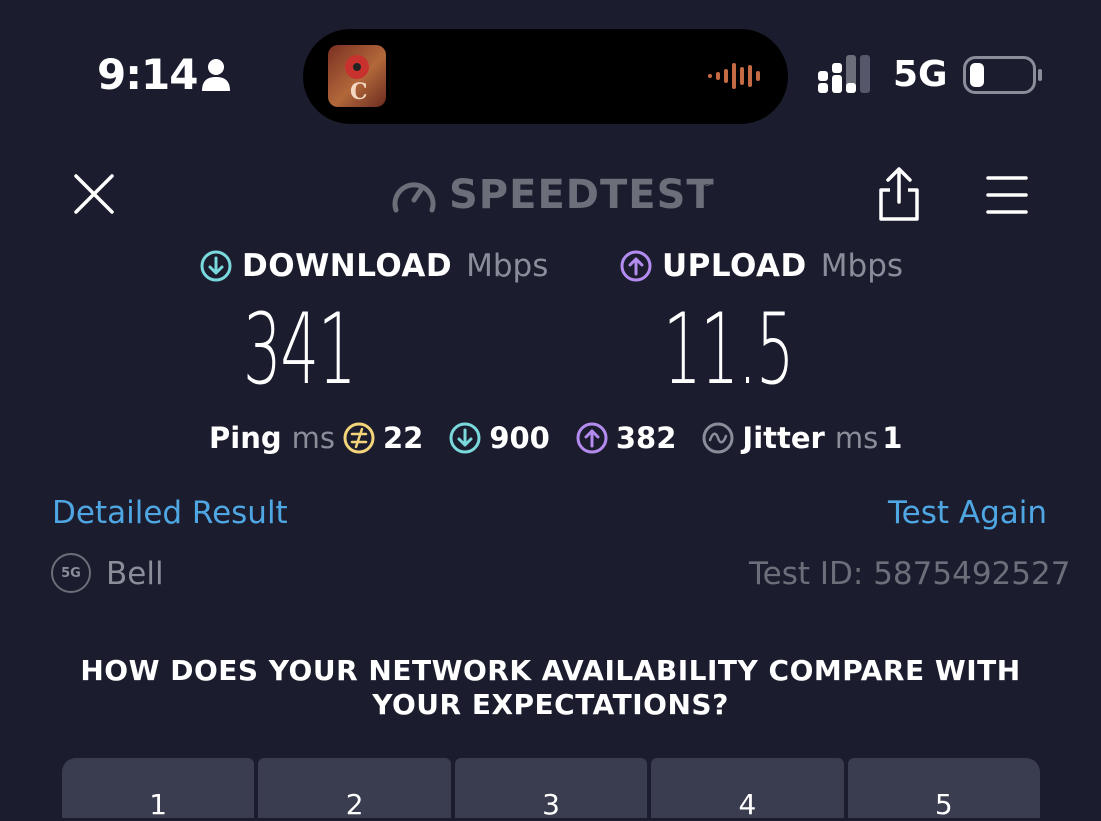 This screenshot has height=821, width=1101. Describe the element at coordinates (899, 194) in the screenshot. I see `share-icon` at that location.